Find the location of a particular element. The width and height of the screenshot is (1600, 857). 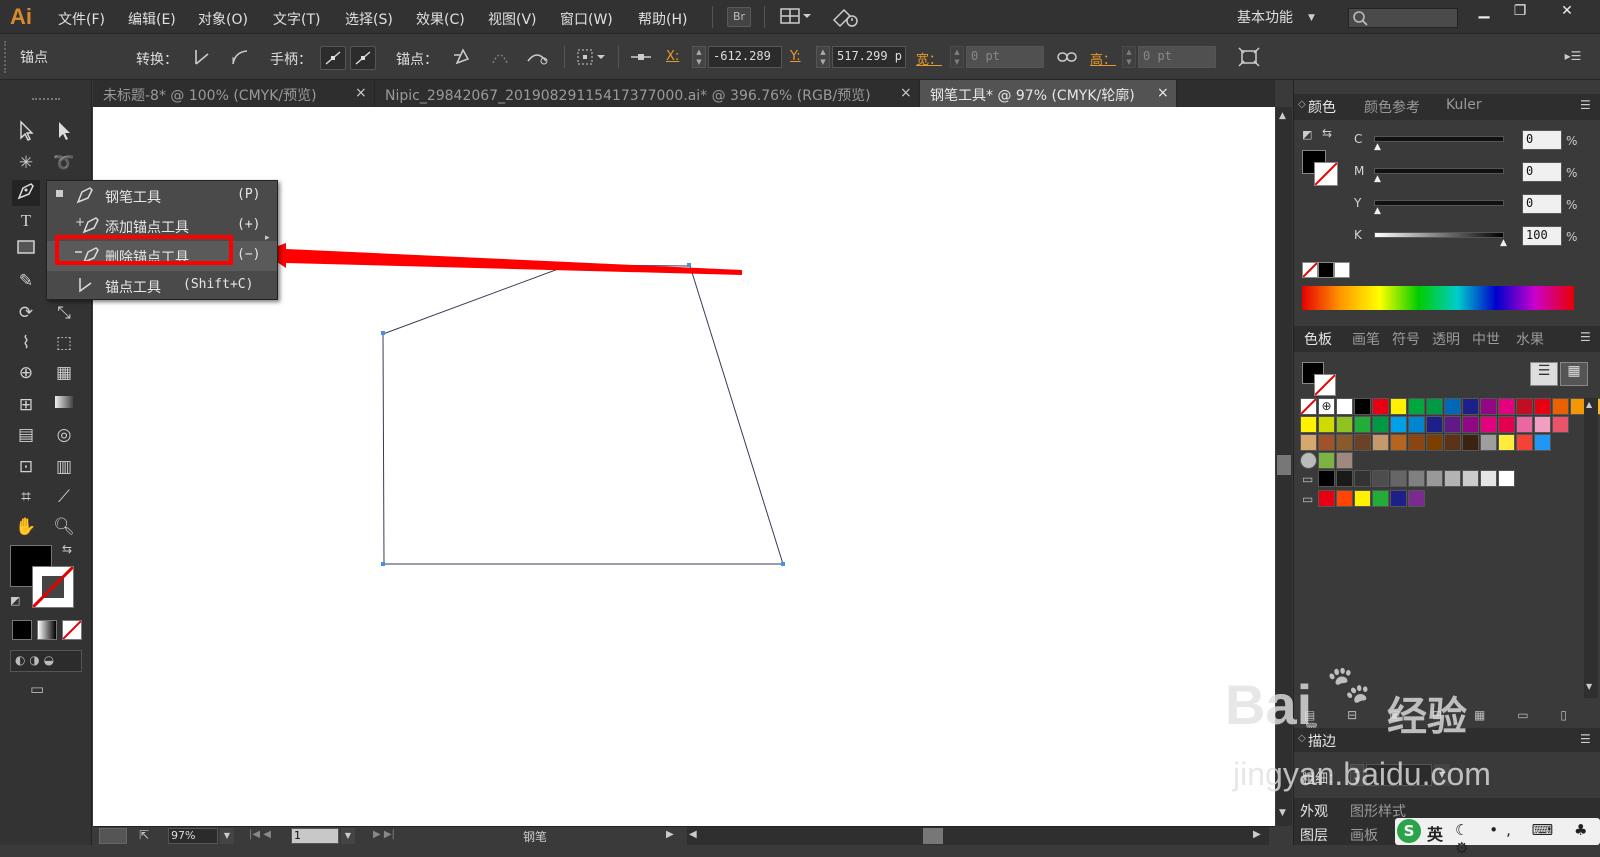

mesh-tool-icon: ⊞ is located at coordinates (26, 405).